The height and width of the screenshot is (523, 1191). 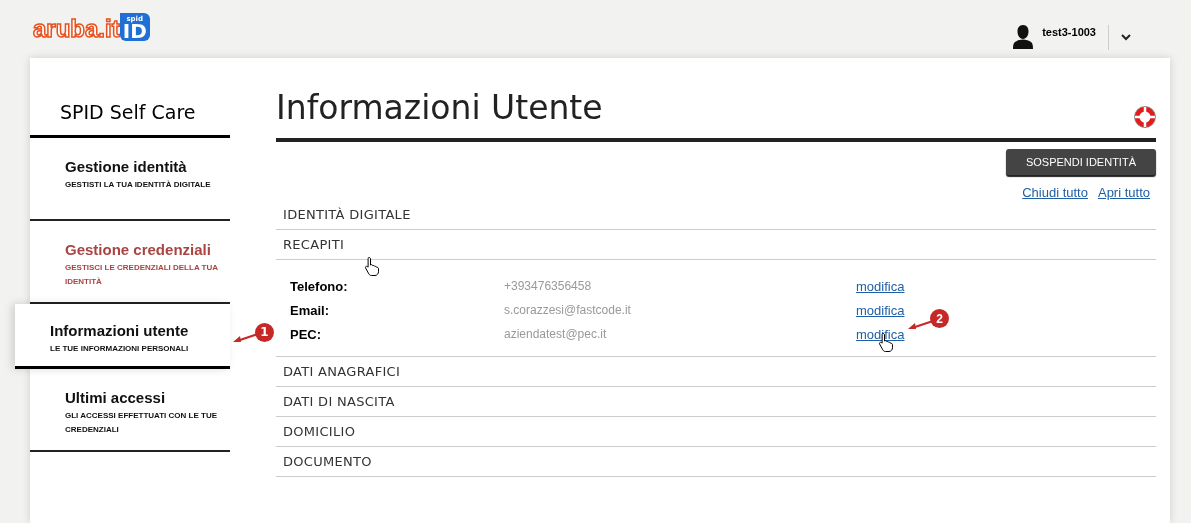 What do you see at coordinates (568, 310) in the screenshot?
I see `field-value: s.corazzesi@fastcode.it` at bounding box center [568, 310].